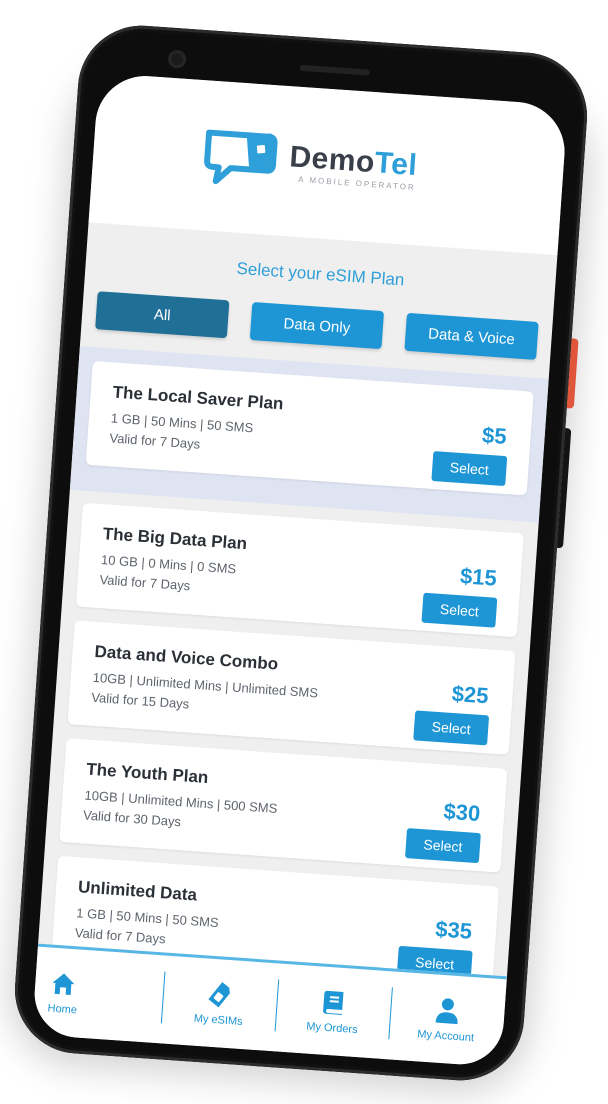  I want to click on brand-logo: DemoTel A MOBILE OPERATOR, so click(309, 163).